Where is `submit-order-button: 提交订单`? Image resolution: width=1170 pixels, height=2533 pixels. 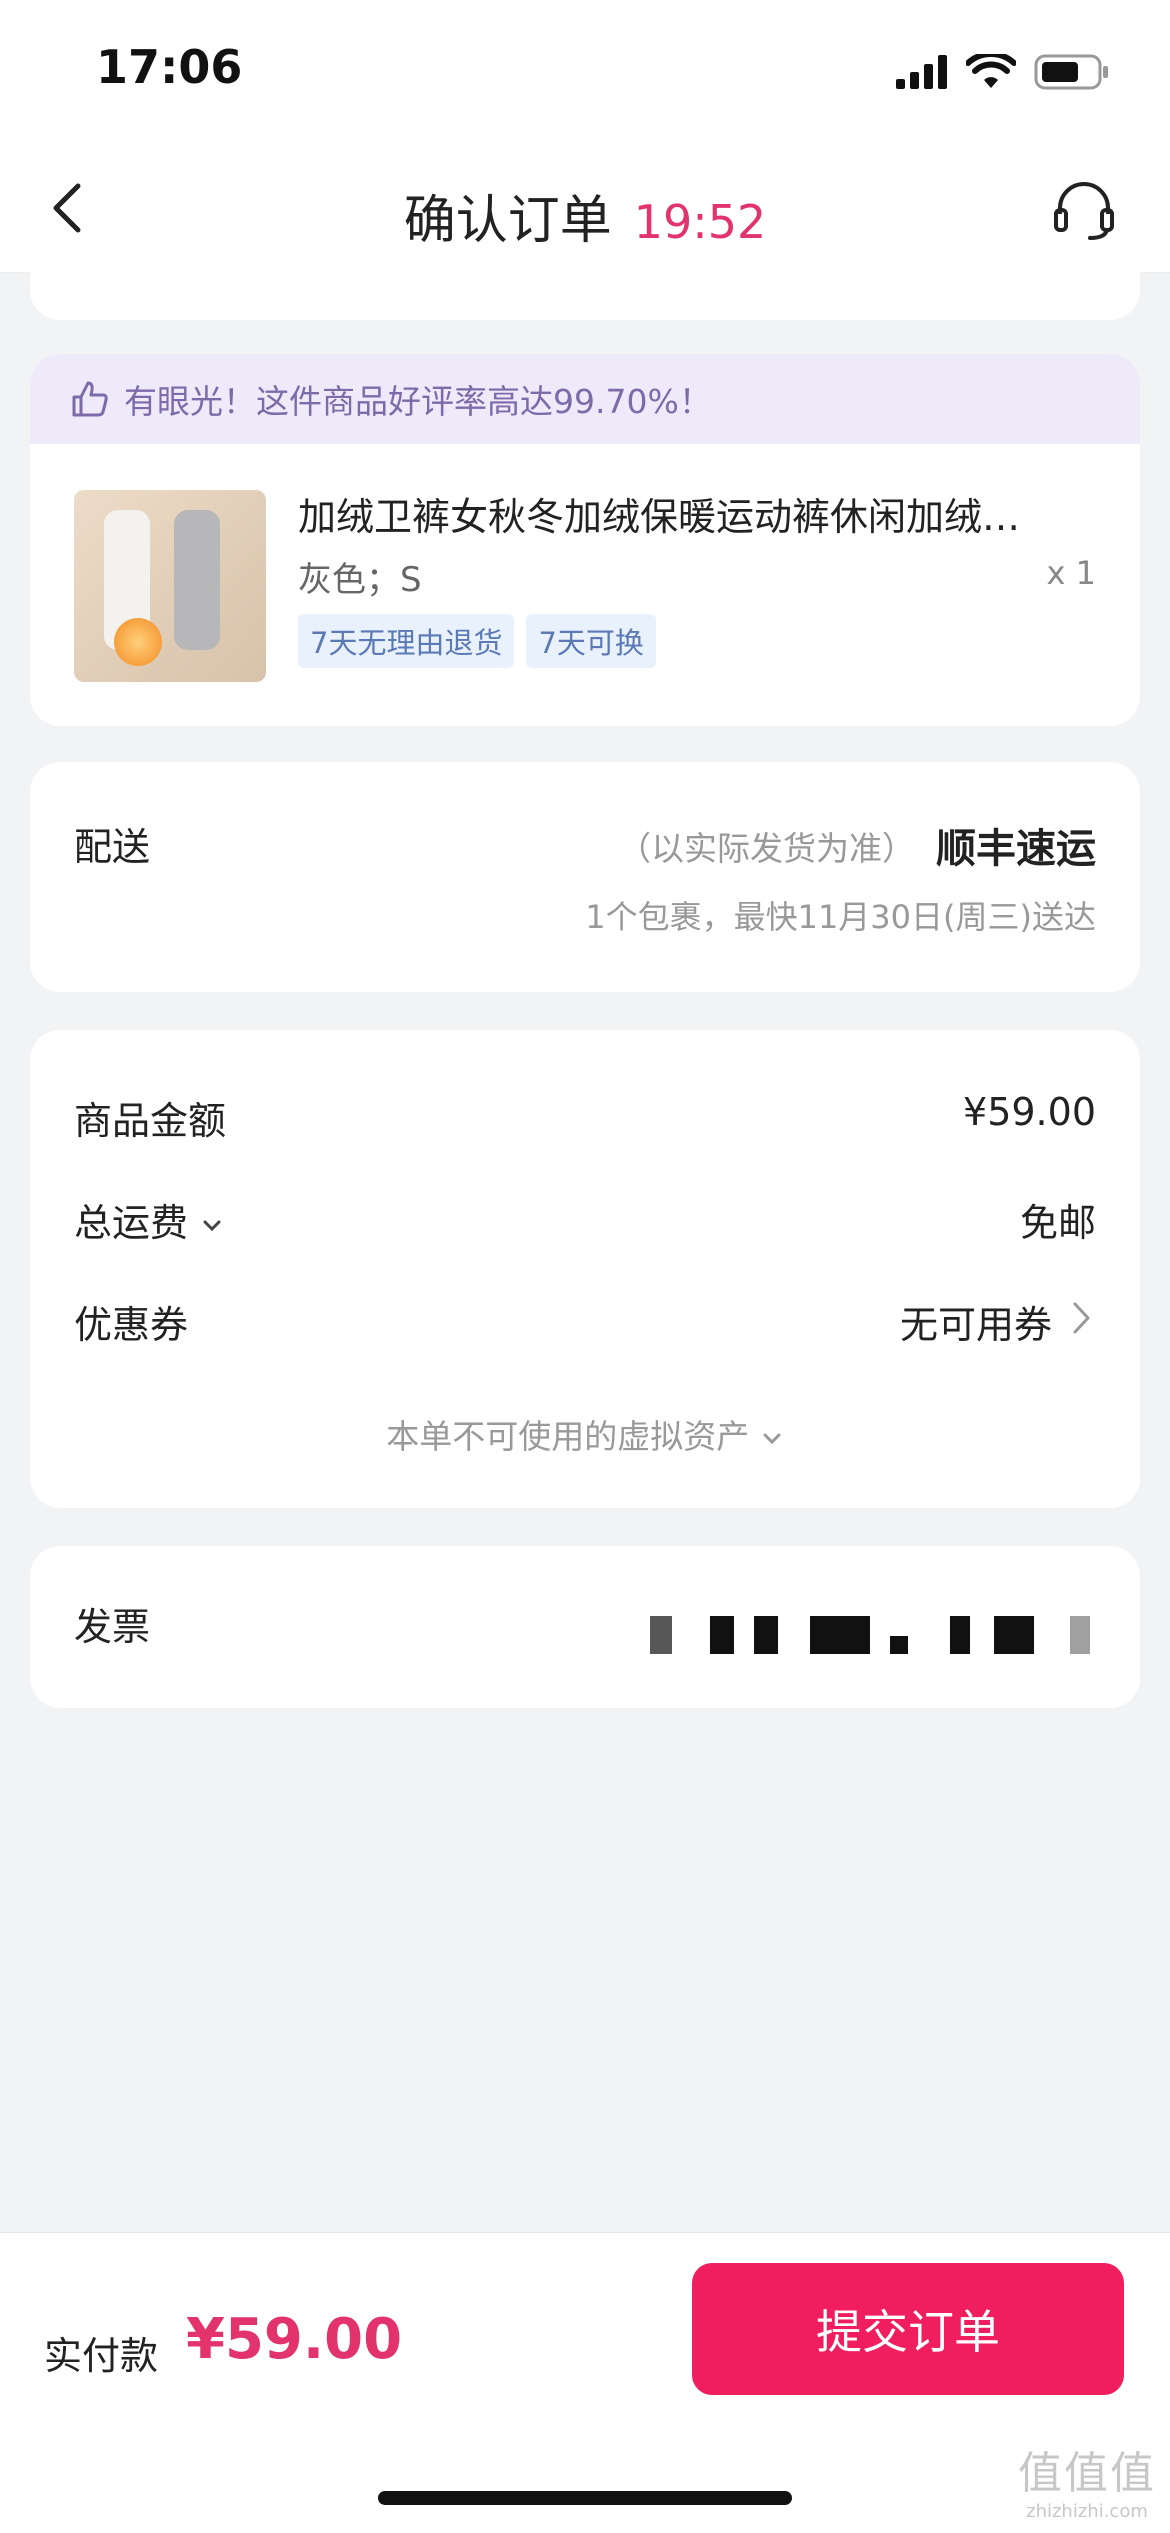 submit-order-button: 提交订单 is located at coordinates (908, 2329).